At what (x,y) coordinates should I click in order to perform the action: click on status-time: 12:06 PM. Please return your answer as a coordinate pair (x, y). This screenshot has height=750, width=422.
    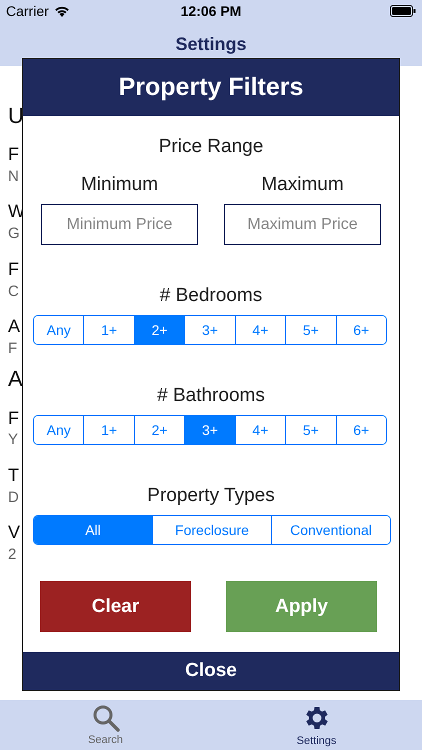
    Looking at the image, I should click on (211, 11).